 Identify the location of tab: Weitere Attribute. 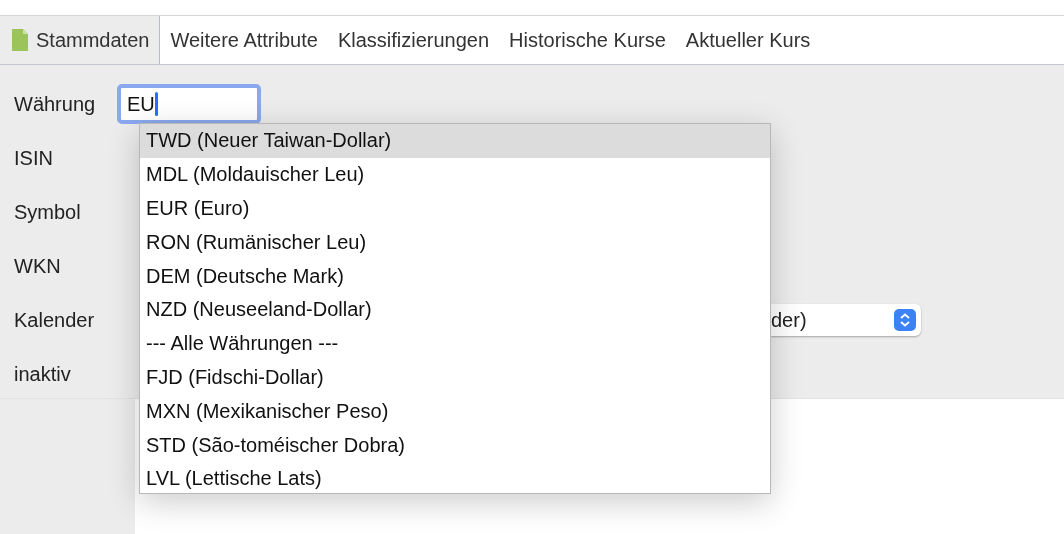
(244, 40).